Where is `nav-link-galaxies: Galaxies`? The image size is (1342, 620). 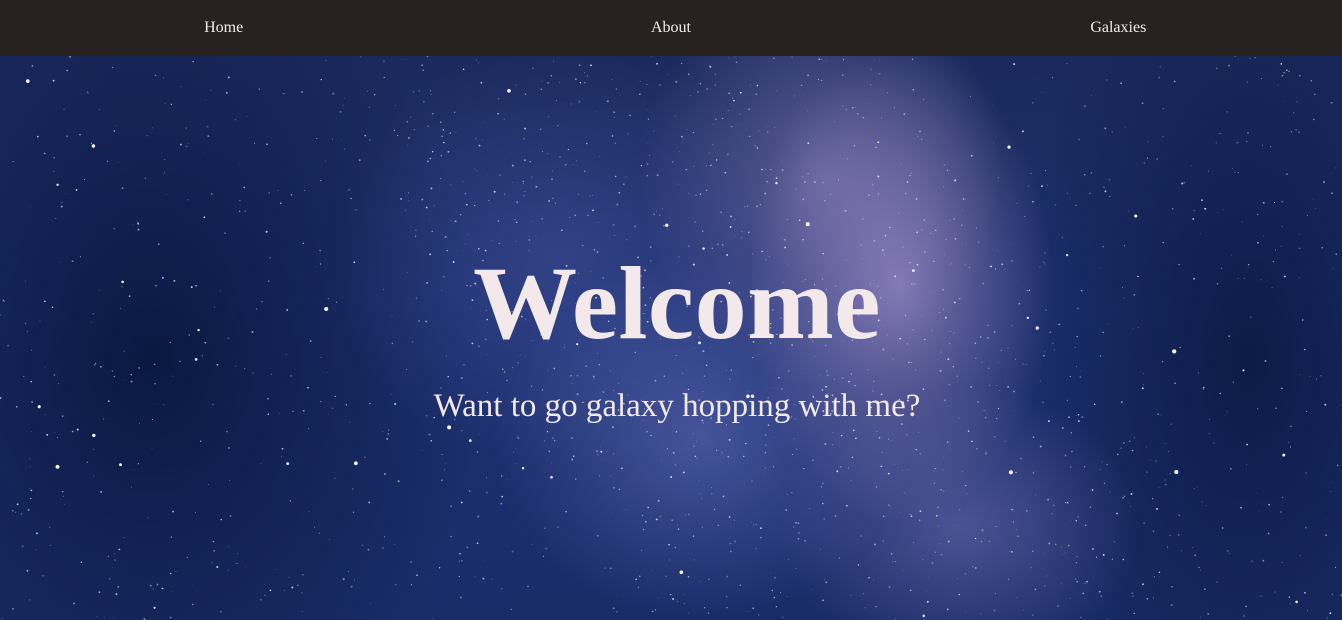
nav-link-galaxies: Galaxies is located at coordinates (1118, 28).